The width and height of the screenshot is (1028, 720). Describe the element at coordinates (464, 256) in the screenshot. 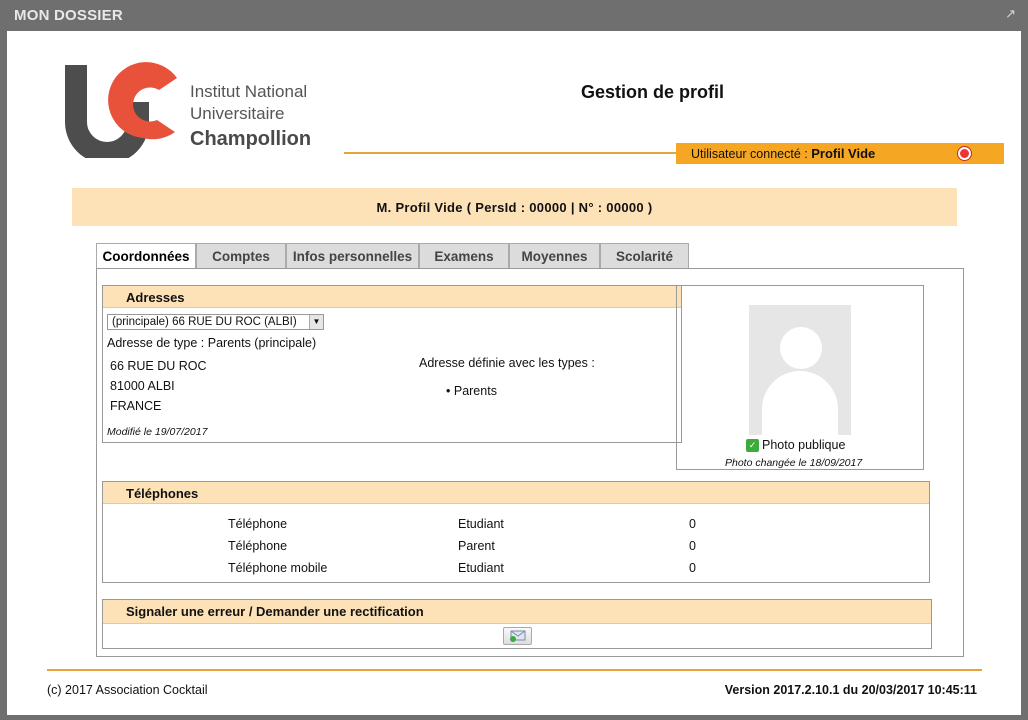

I see `tab-examens: Examens` at that location.